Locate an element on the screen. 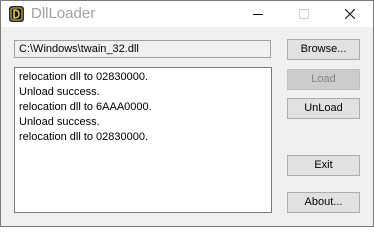 Image resolution: width=374 pixels, height=240 pixels. dll-loader-app-icon is located at coordinates (16, 14).